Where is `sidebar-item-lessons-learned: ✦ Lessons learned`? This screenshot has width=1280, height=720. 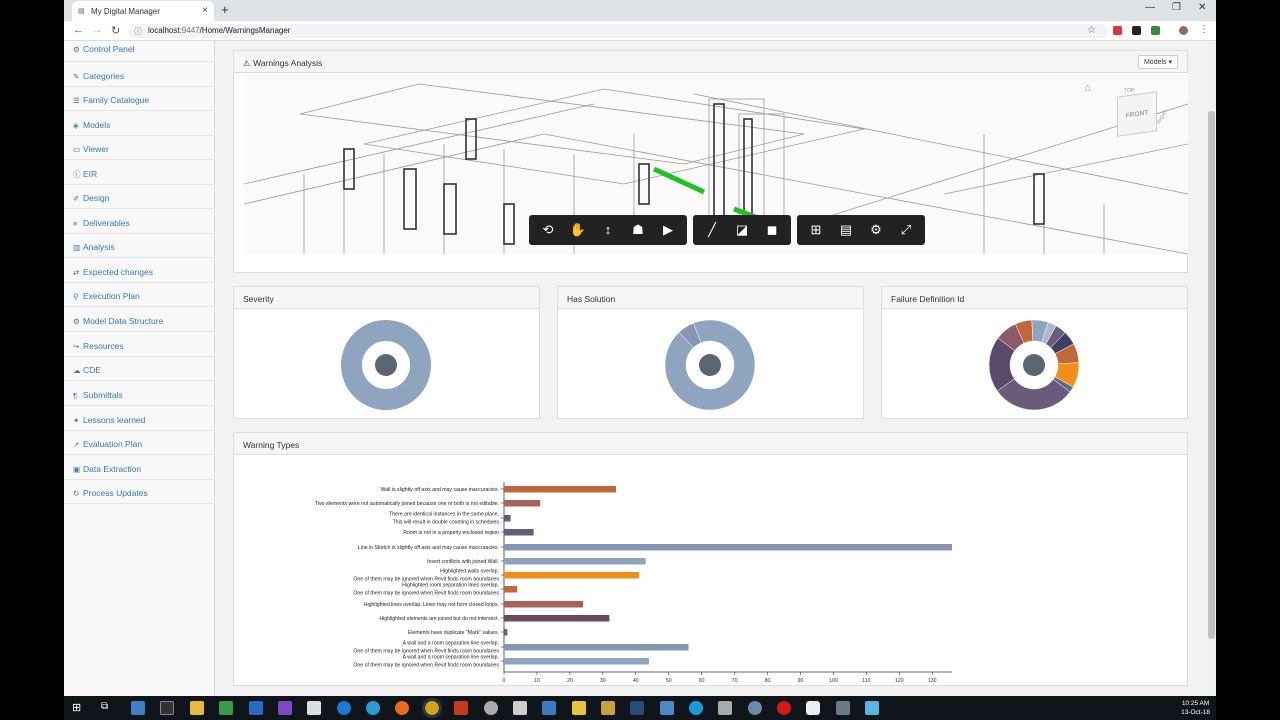
sidebar-item-lessons-learned: ✦ Lessons learned is located at coordinates (139, 419).